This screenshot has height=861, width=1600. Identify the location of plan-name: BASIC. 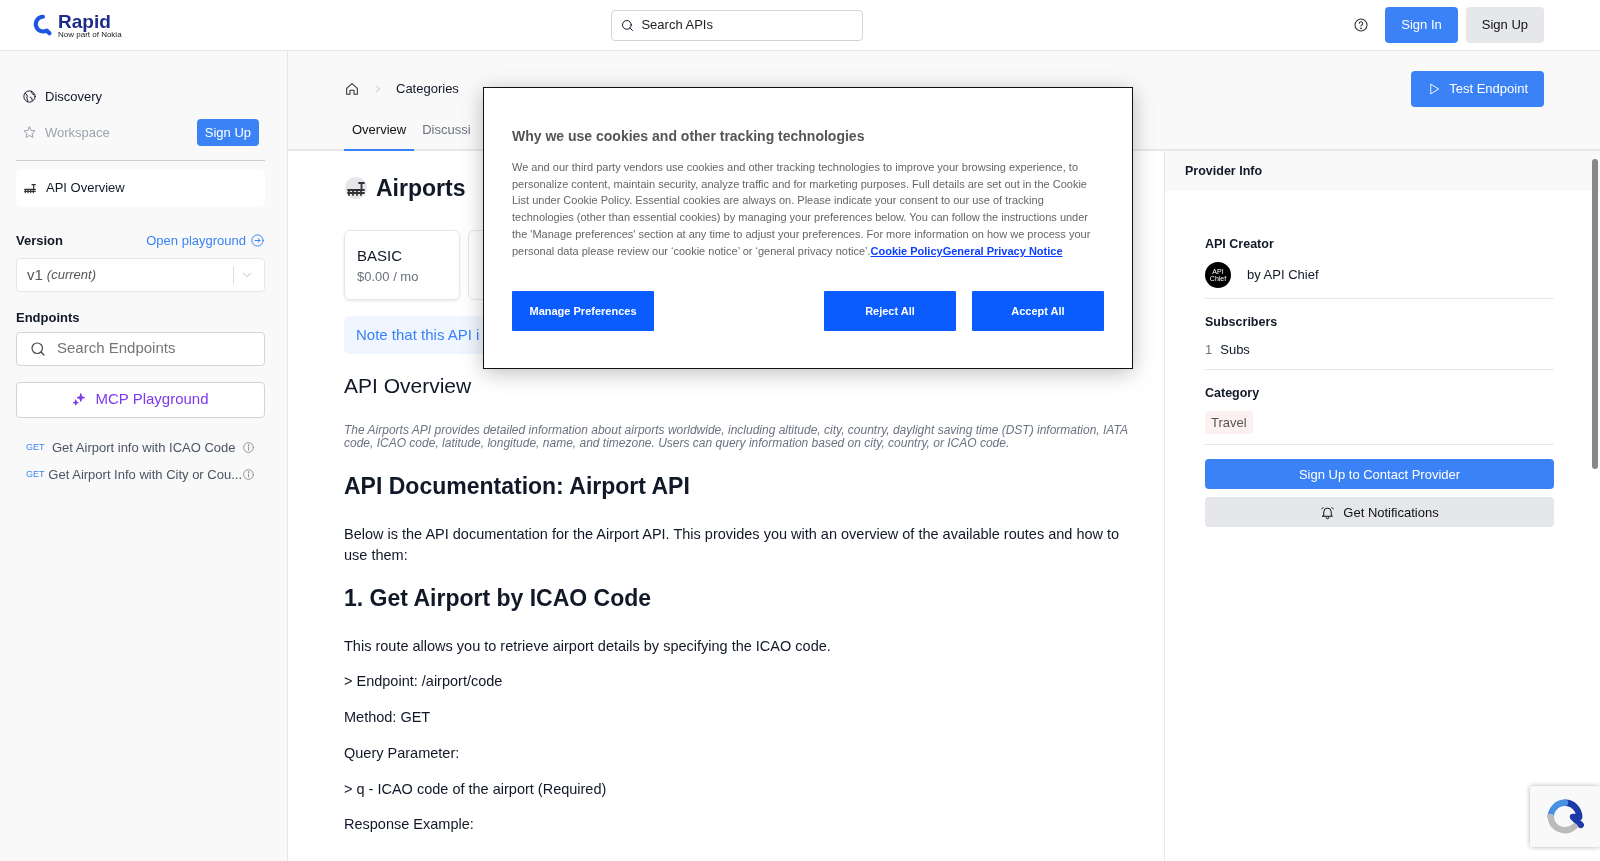
(380, 255).